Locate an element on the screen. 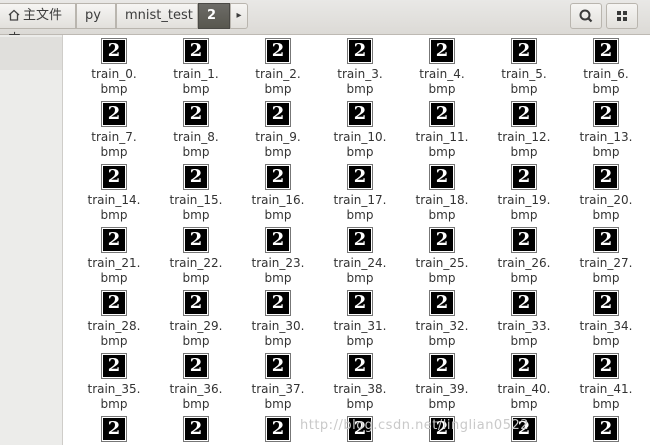 The width and height of the screenshot is (650, 445). file-name: train_10. is located at coordinates (360, 137).